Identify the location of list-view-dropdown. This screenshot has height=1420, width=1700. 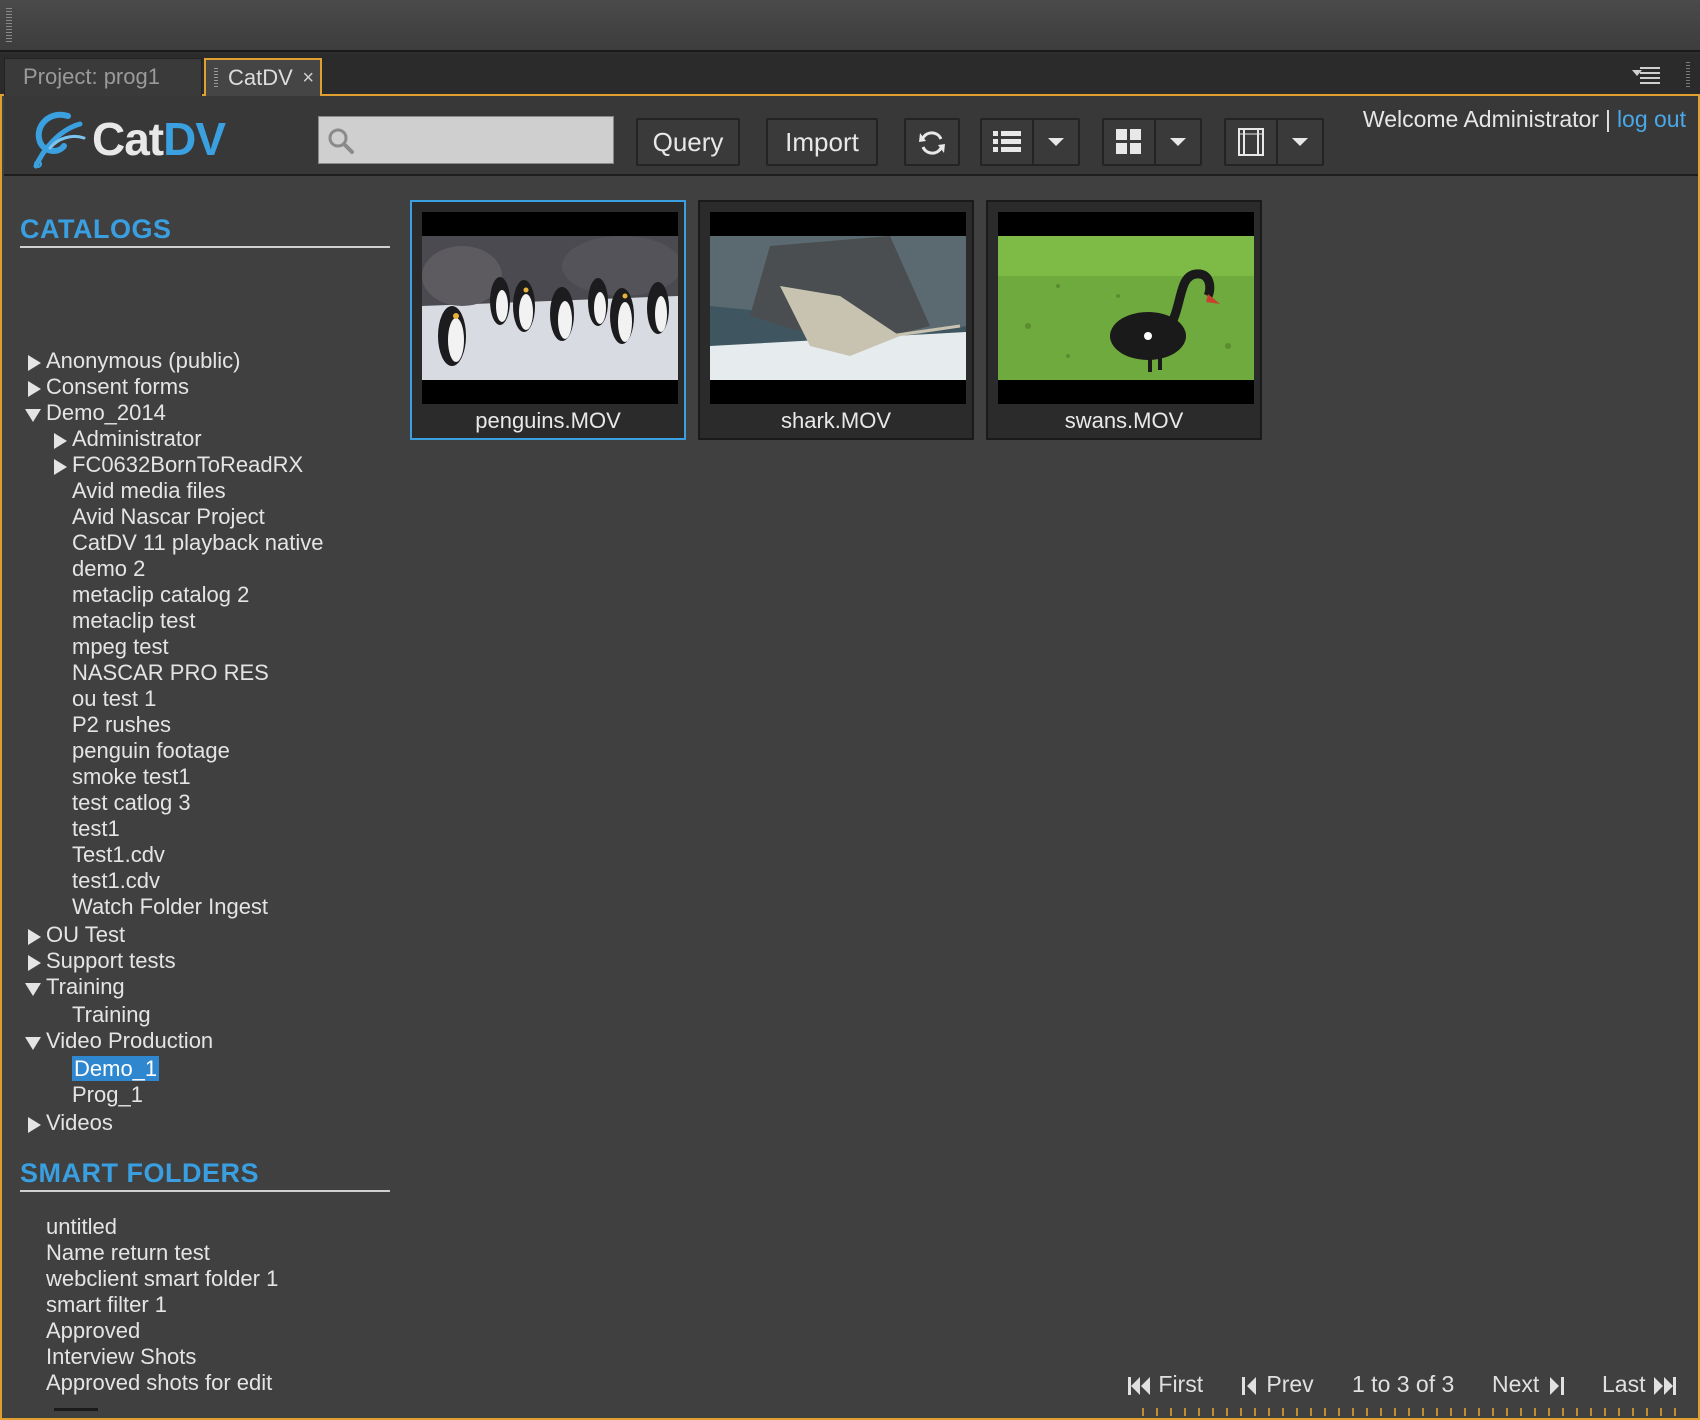
(1056, 142).